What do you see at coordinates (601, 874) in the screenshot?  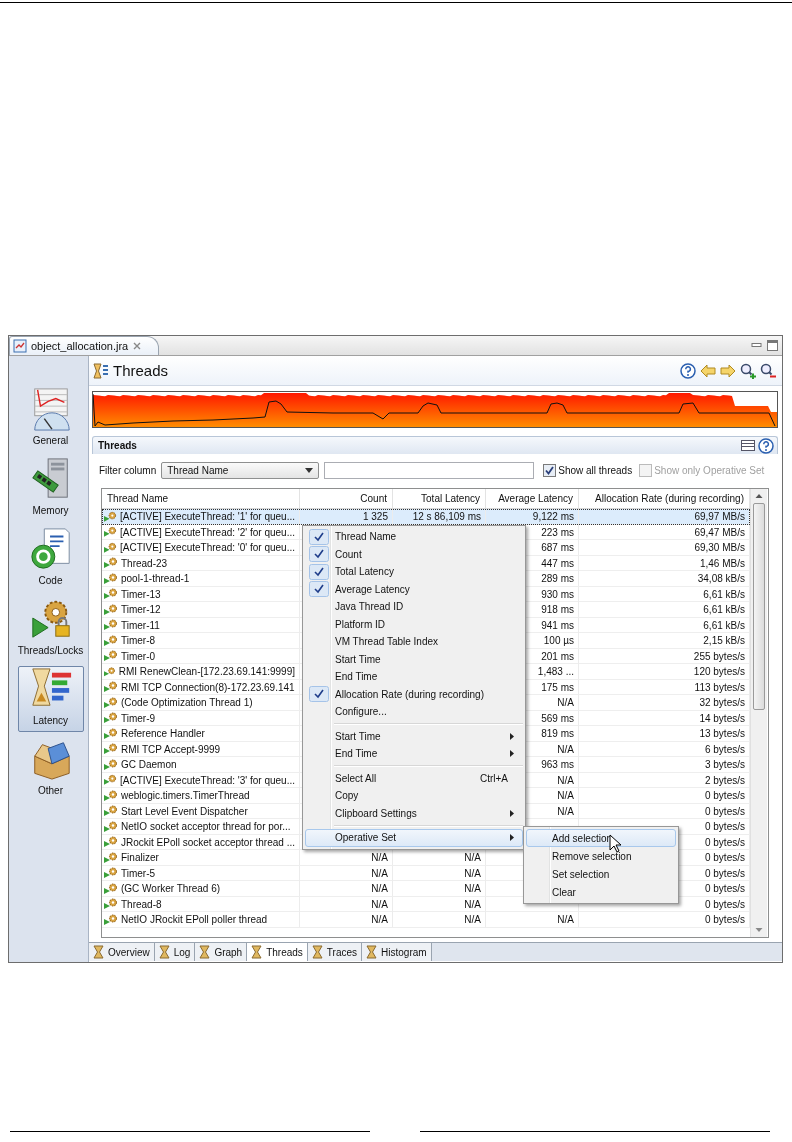 I see `menu-item: Set selection` at bounding box center [601, 874].